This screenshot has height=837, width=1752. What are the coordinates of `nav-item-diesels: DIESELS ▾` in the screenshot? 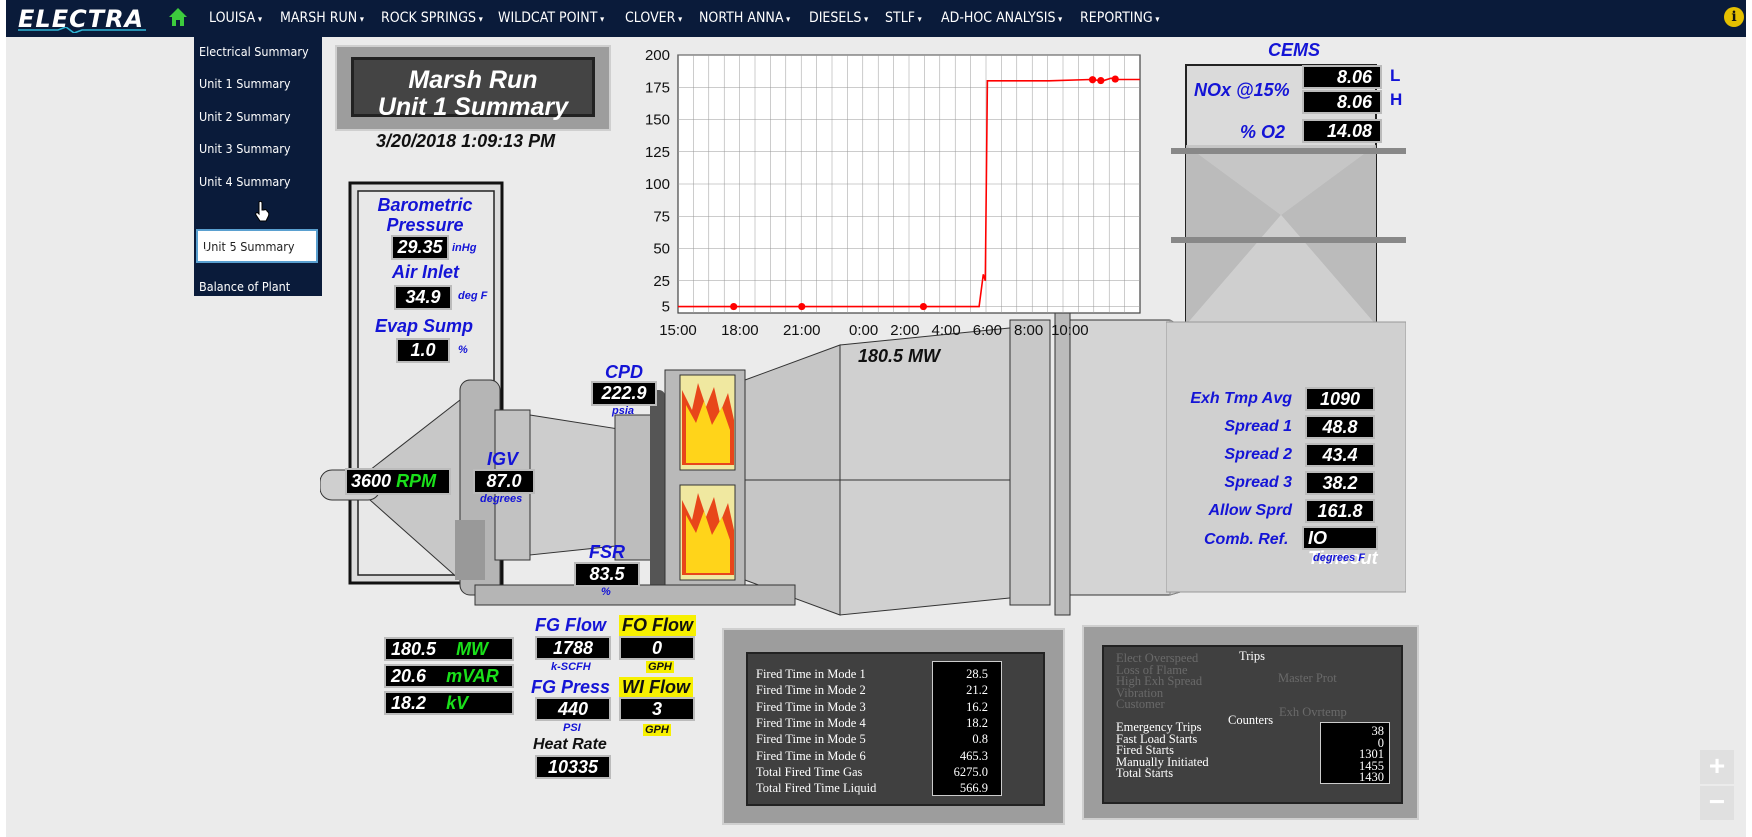 It's located at (838, 18).